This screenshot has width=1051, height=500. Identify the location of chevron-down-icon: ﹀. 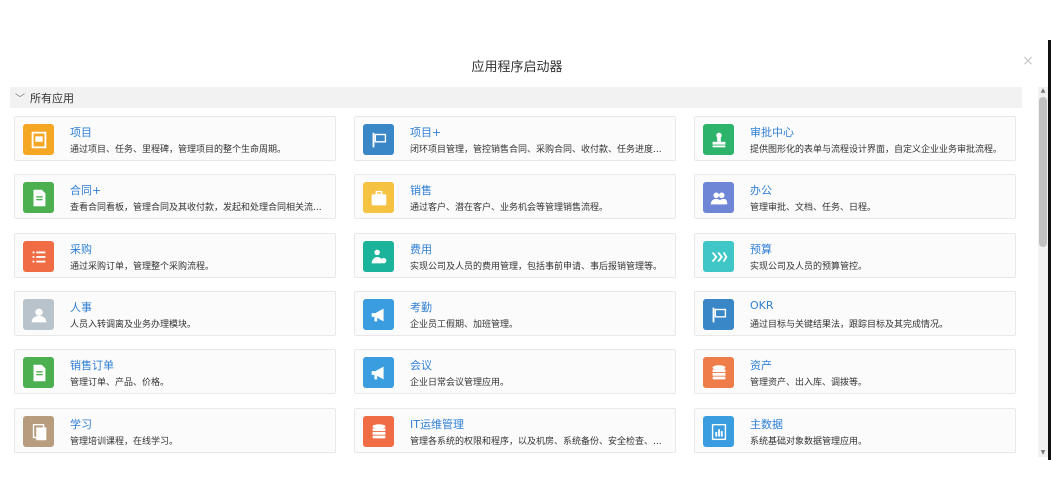
(20, 99).